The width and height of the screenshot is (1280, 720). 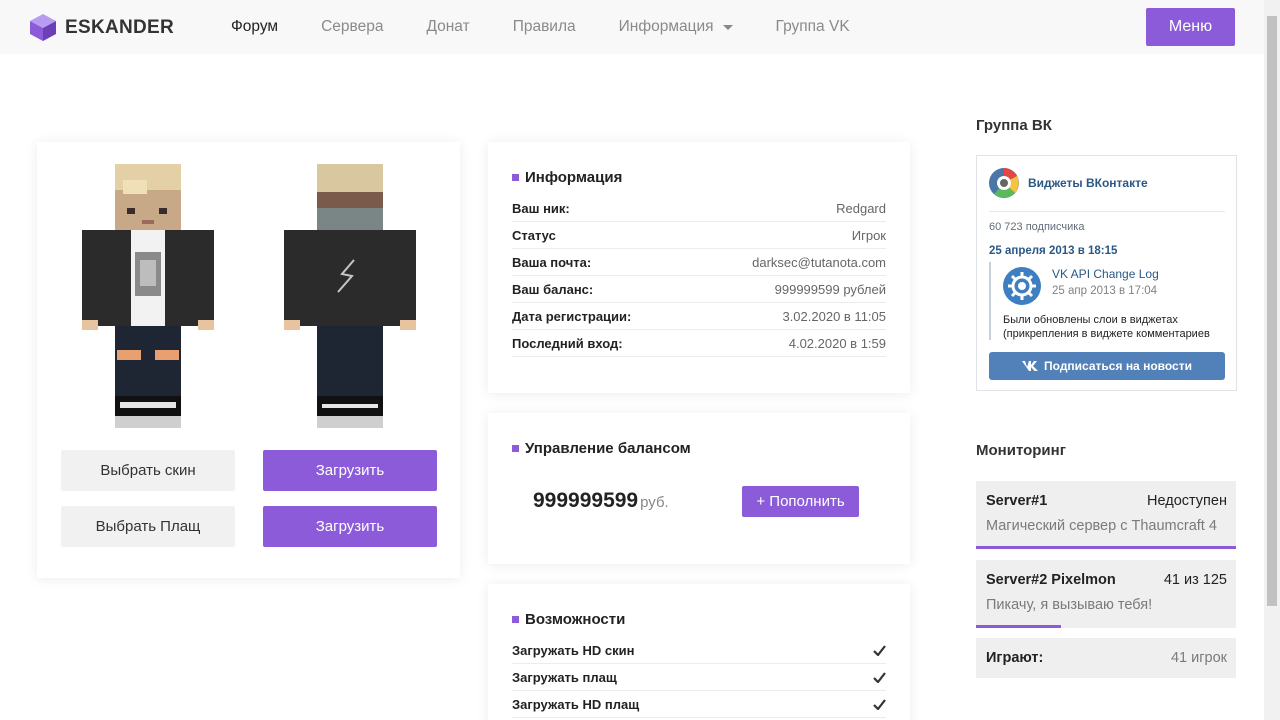 I want to click on features-title: Возможности, so click(x=568, y=619).